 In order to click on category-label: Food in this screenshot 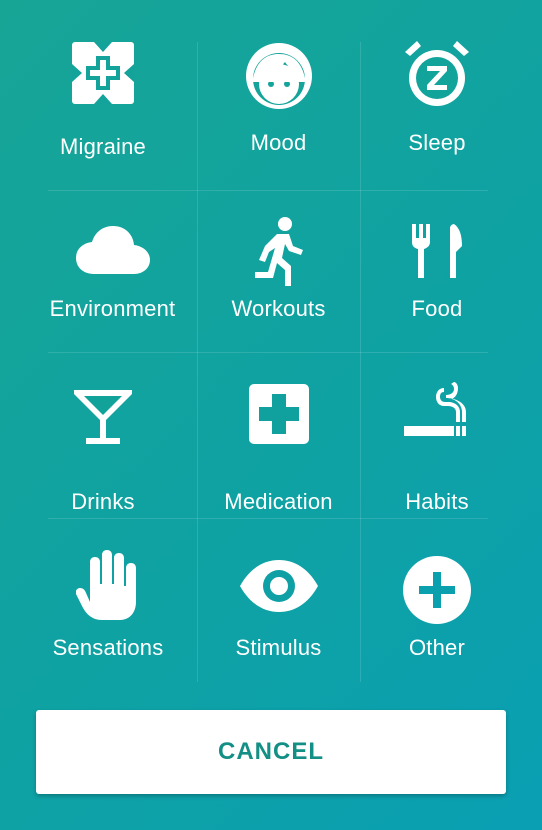, I will do `click(437, 308)`.